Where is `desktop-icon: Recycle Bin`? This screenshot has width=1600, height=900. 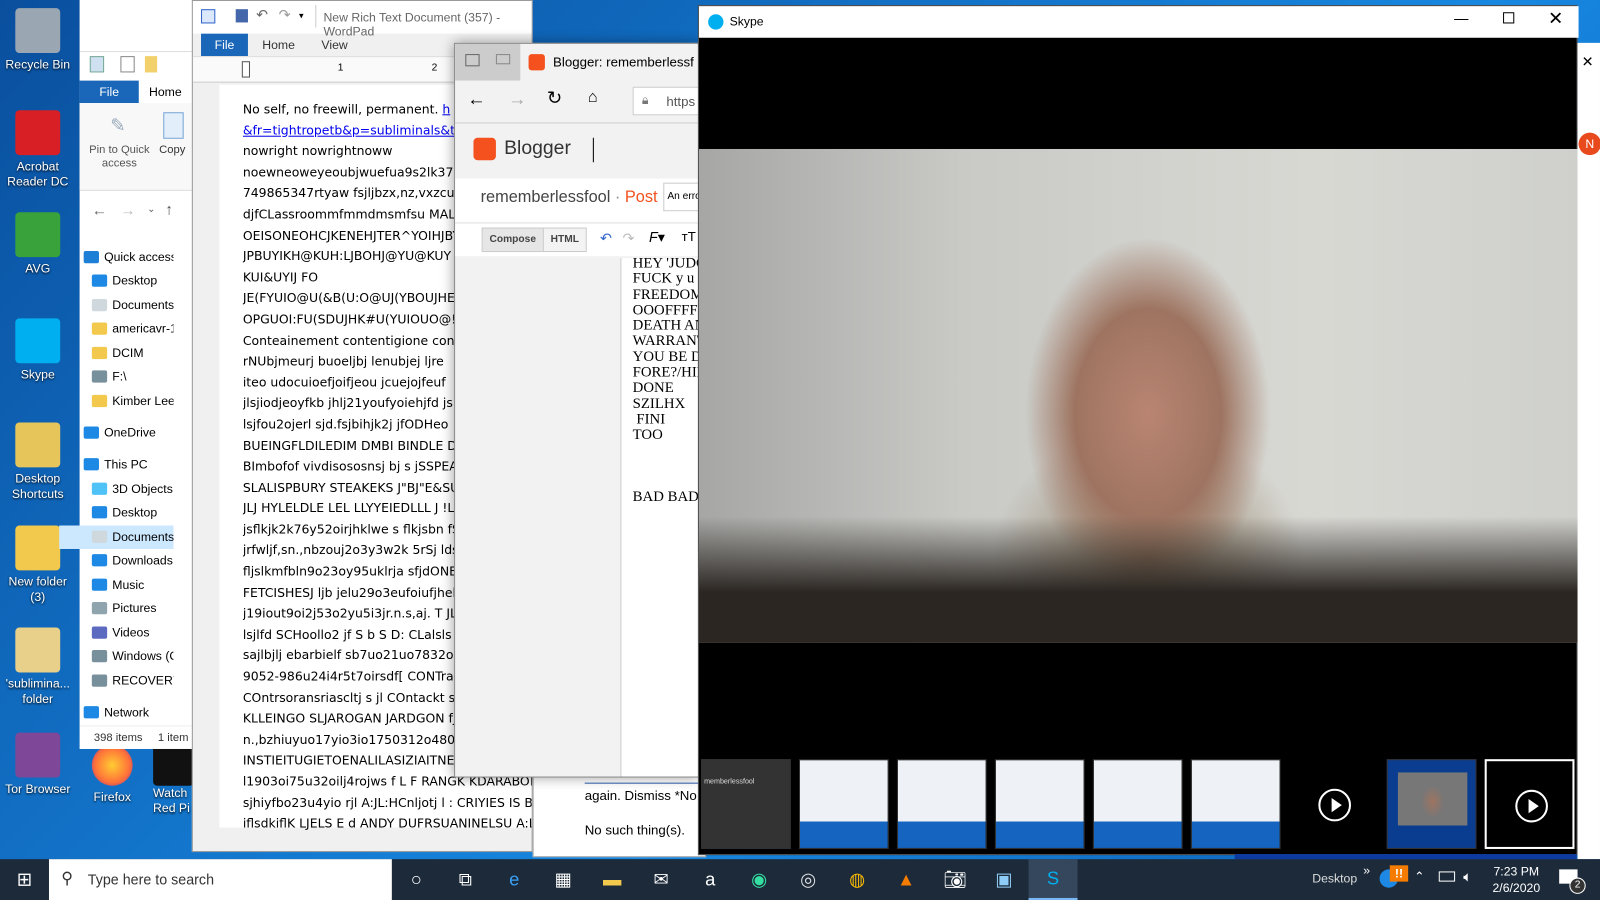
desktop-icon: Recycle Bin is located at coordinates (38, 40).